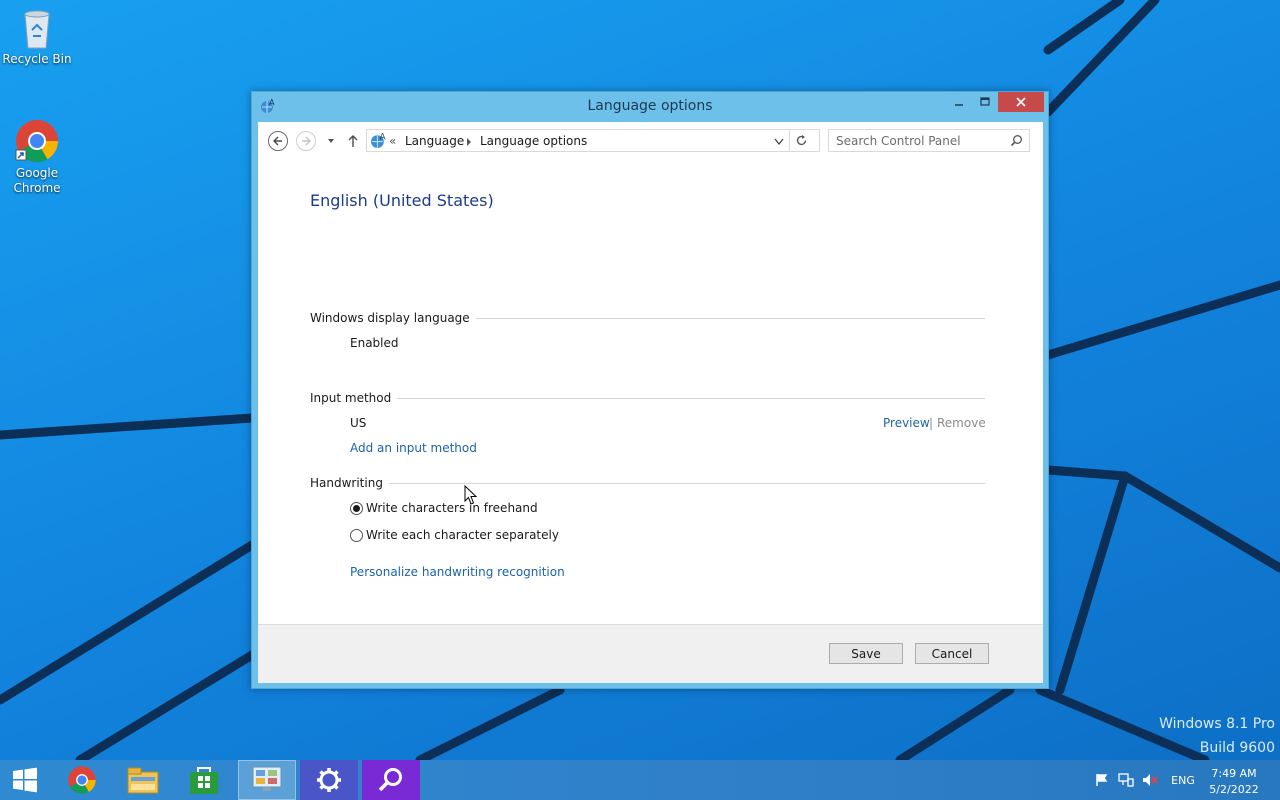 This screenshot has width=1280, height=800. I want to click on minimize-button, so click(959, 102).